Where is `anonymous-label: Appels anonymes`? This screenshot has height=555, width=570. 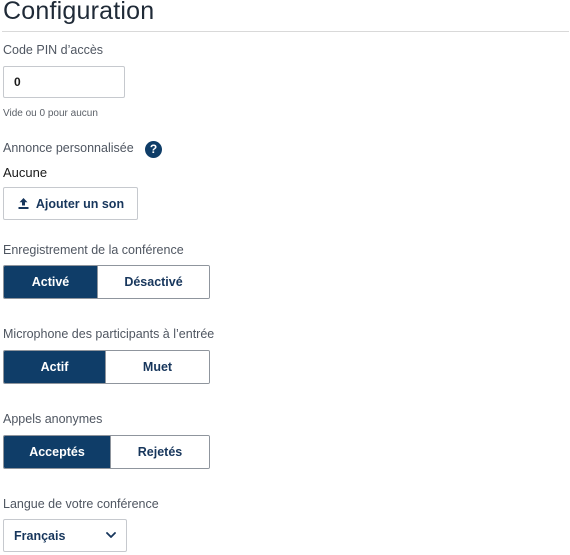
anonymous-label: Appels anonymes is located at coordinates (53, 419).